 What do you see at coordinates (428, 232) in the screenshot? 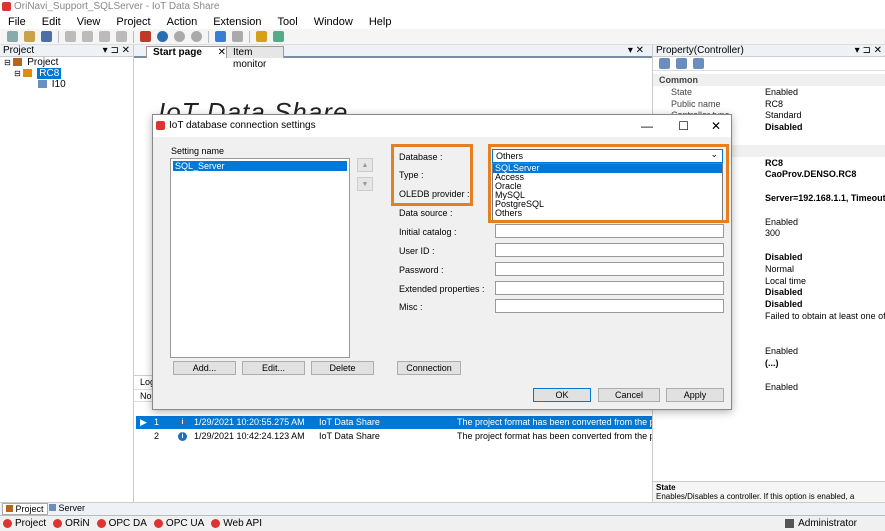
I see `initial-catalog-label: Initial catalog :` at bounding box center [428, 232].